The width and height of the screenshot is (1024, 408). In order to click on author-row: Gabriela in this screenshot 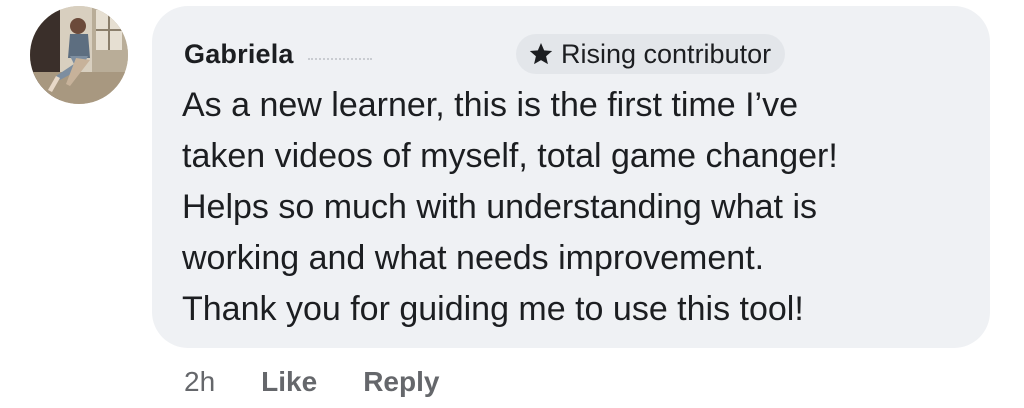, I will do `click(278, 54)`.